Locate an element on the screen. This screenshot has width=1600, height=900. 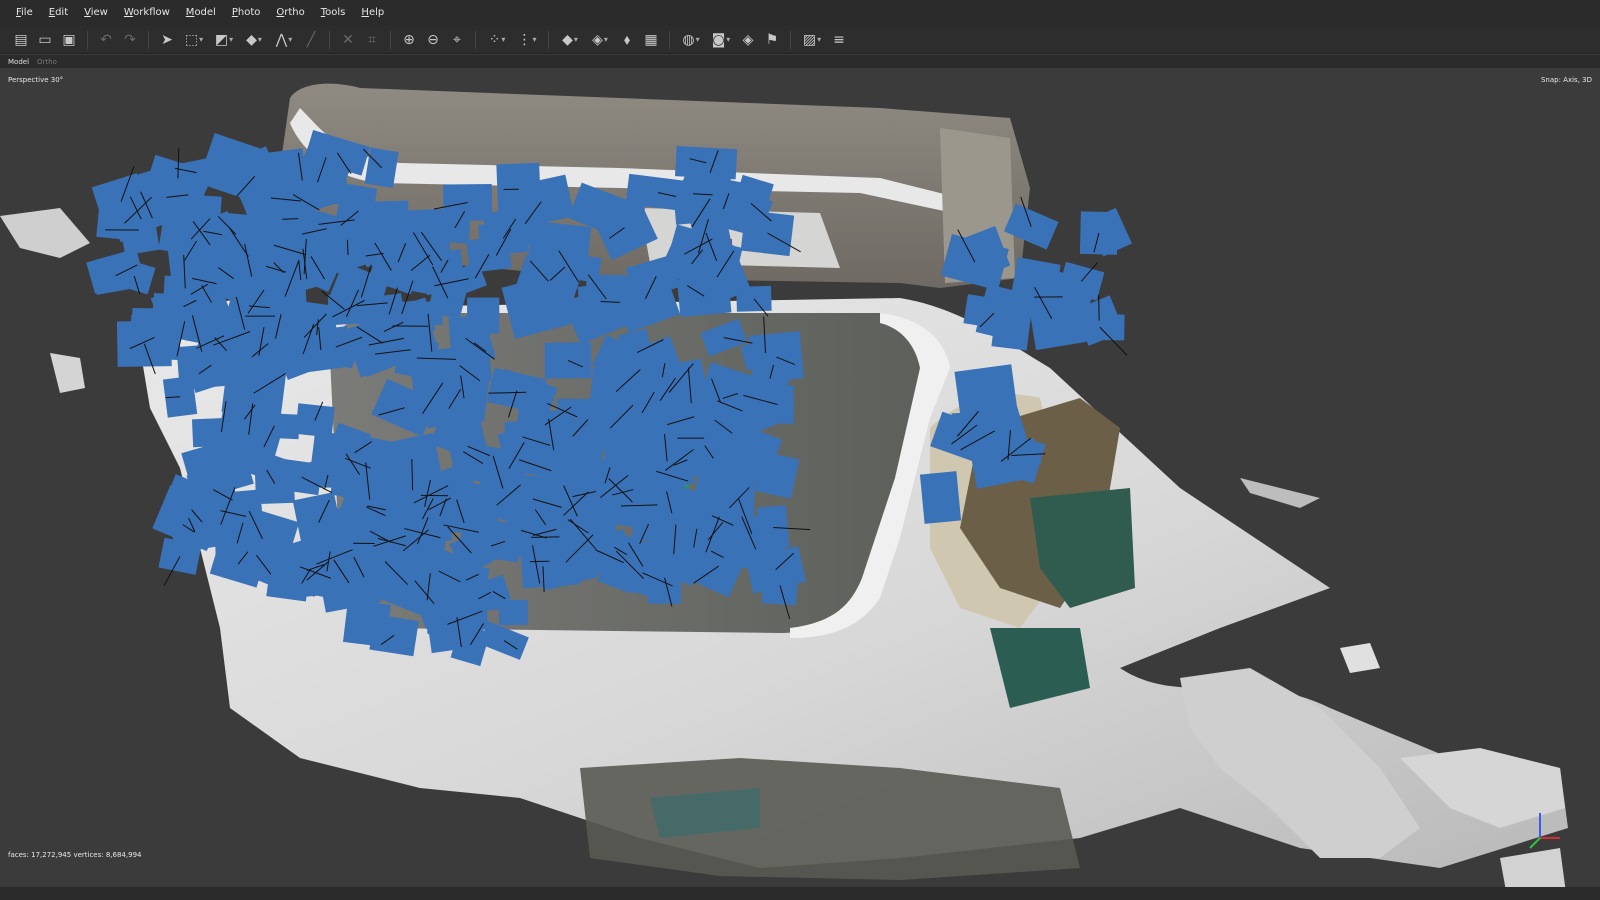
projection-label: Perspective 30° is located at coordinates (36, 80).